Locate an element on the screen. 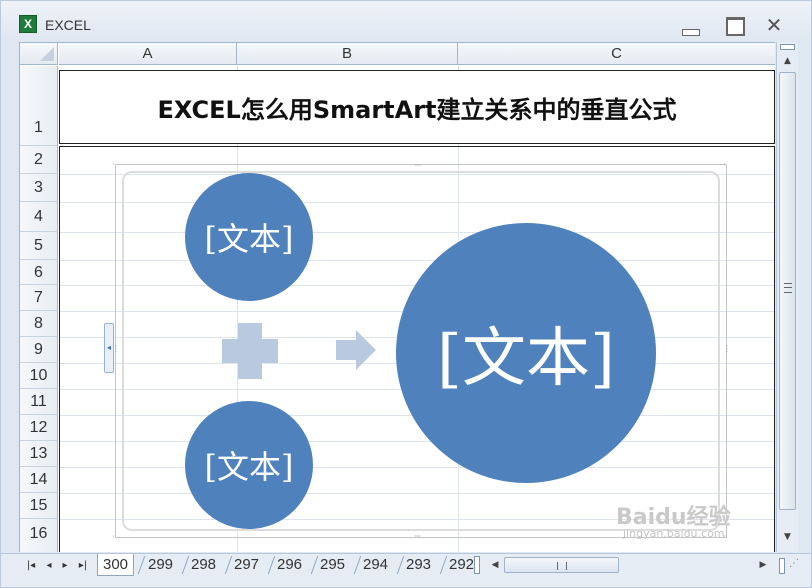 Image resolution: width=812 pixels, height=588 pixels. row-header-6: 6 is located at coordinates (39, 272).